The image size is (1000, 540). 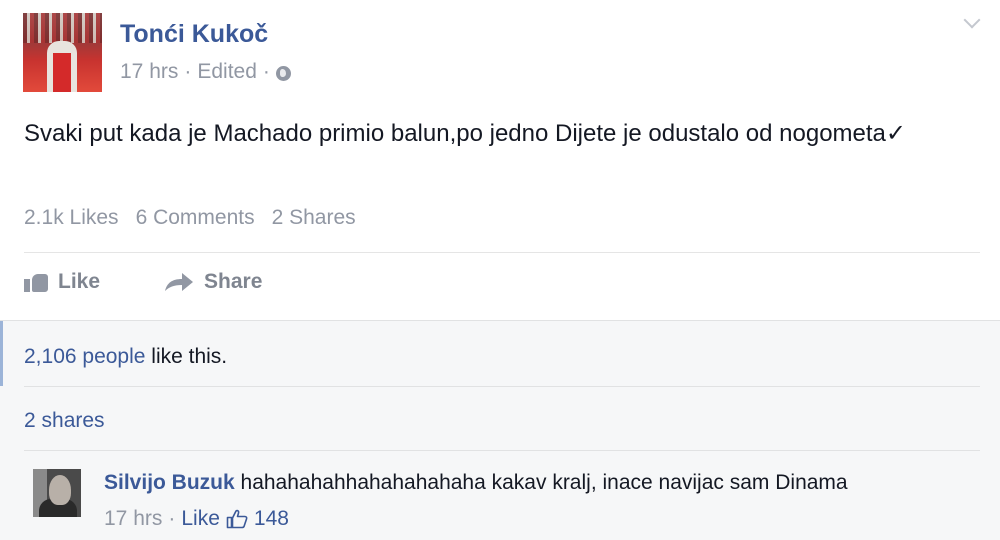 I want to click on comment-author-name: Silvijo Buzuk, so click(x=169, y=482).